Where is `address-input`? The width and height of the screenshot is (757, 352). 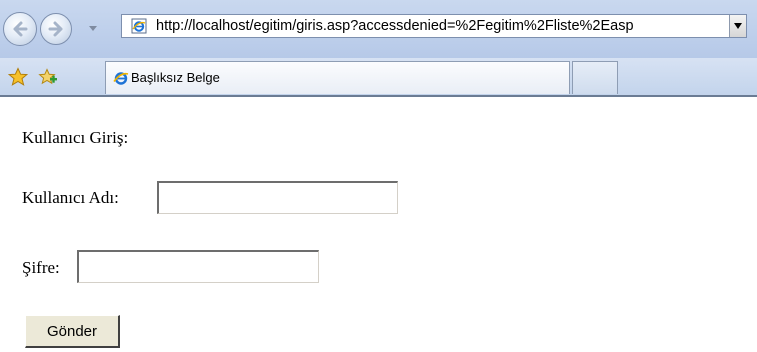
address-input is located at coordinates (436, 26).